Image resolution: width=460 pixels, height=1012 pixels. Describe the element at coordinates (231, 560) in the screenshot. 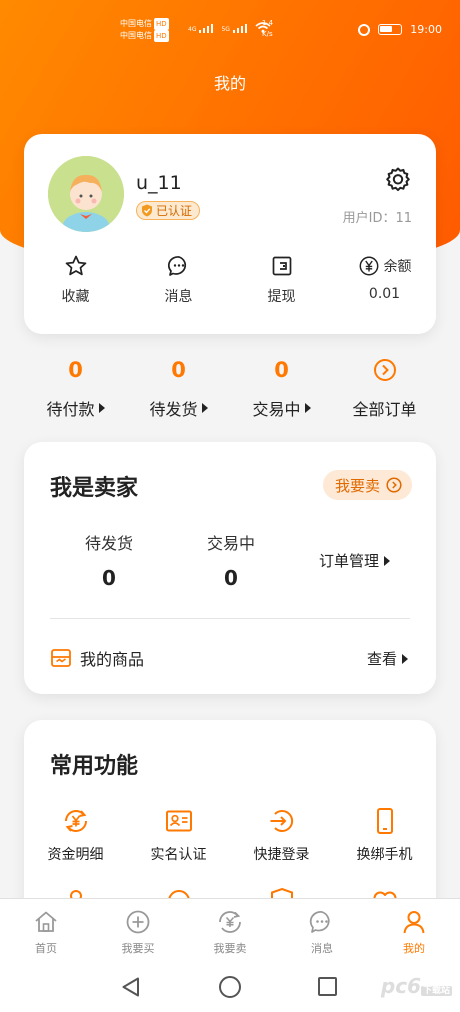

I see `seller-stat-in-progress: 交易中 0` at that location.